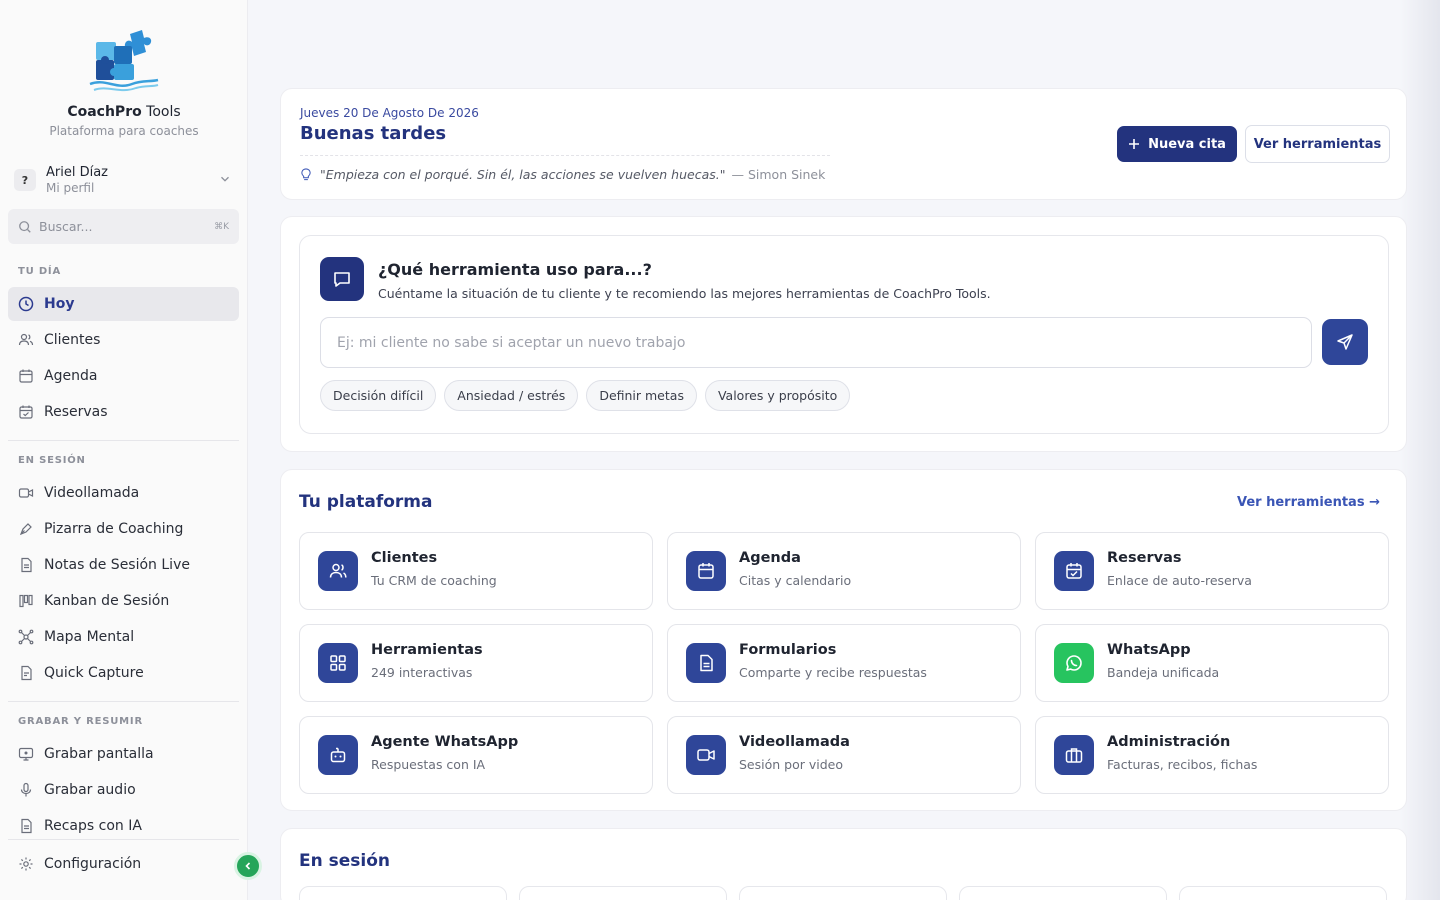 Image resolution: width=1440 pixels, height=900 pixels. Describe the element at coordinates (338, 663) in the screenshot. I see `grid-icon` at that location.